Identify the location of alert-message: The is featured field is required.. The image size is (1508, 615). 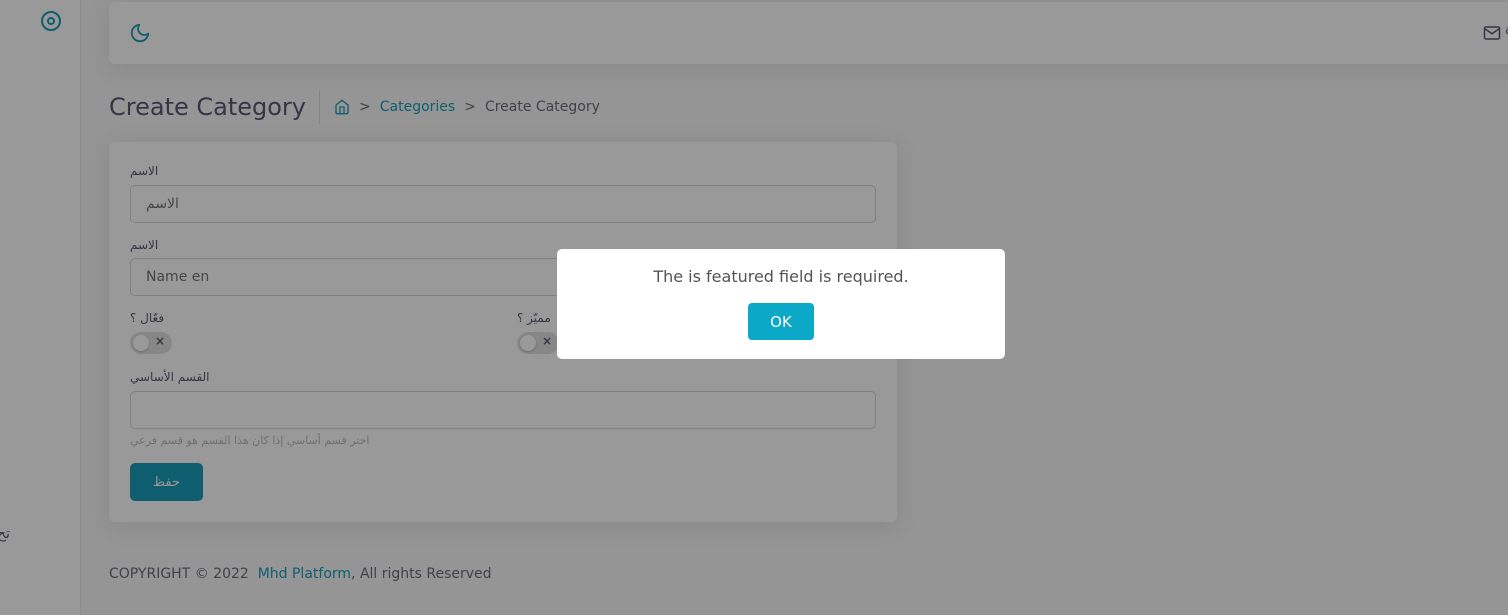
(781, 276).